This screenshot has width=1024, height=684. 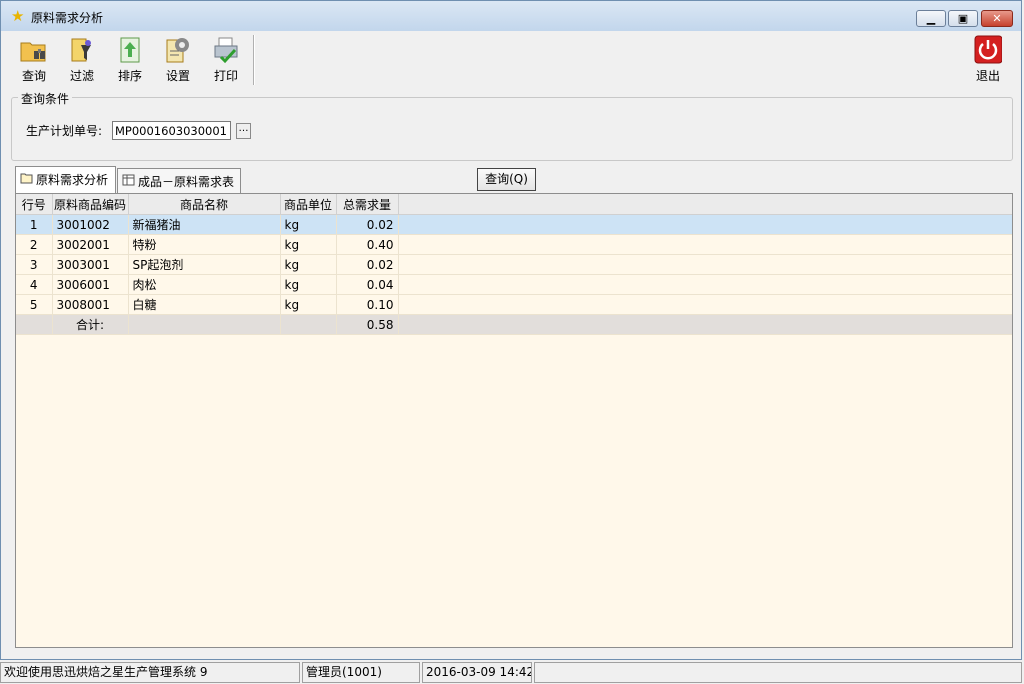 What do you see at coordinates (361, 672) in the screenshot?
I see `status-user: 管理员(1001)` at bounding box center [361, 672].